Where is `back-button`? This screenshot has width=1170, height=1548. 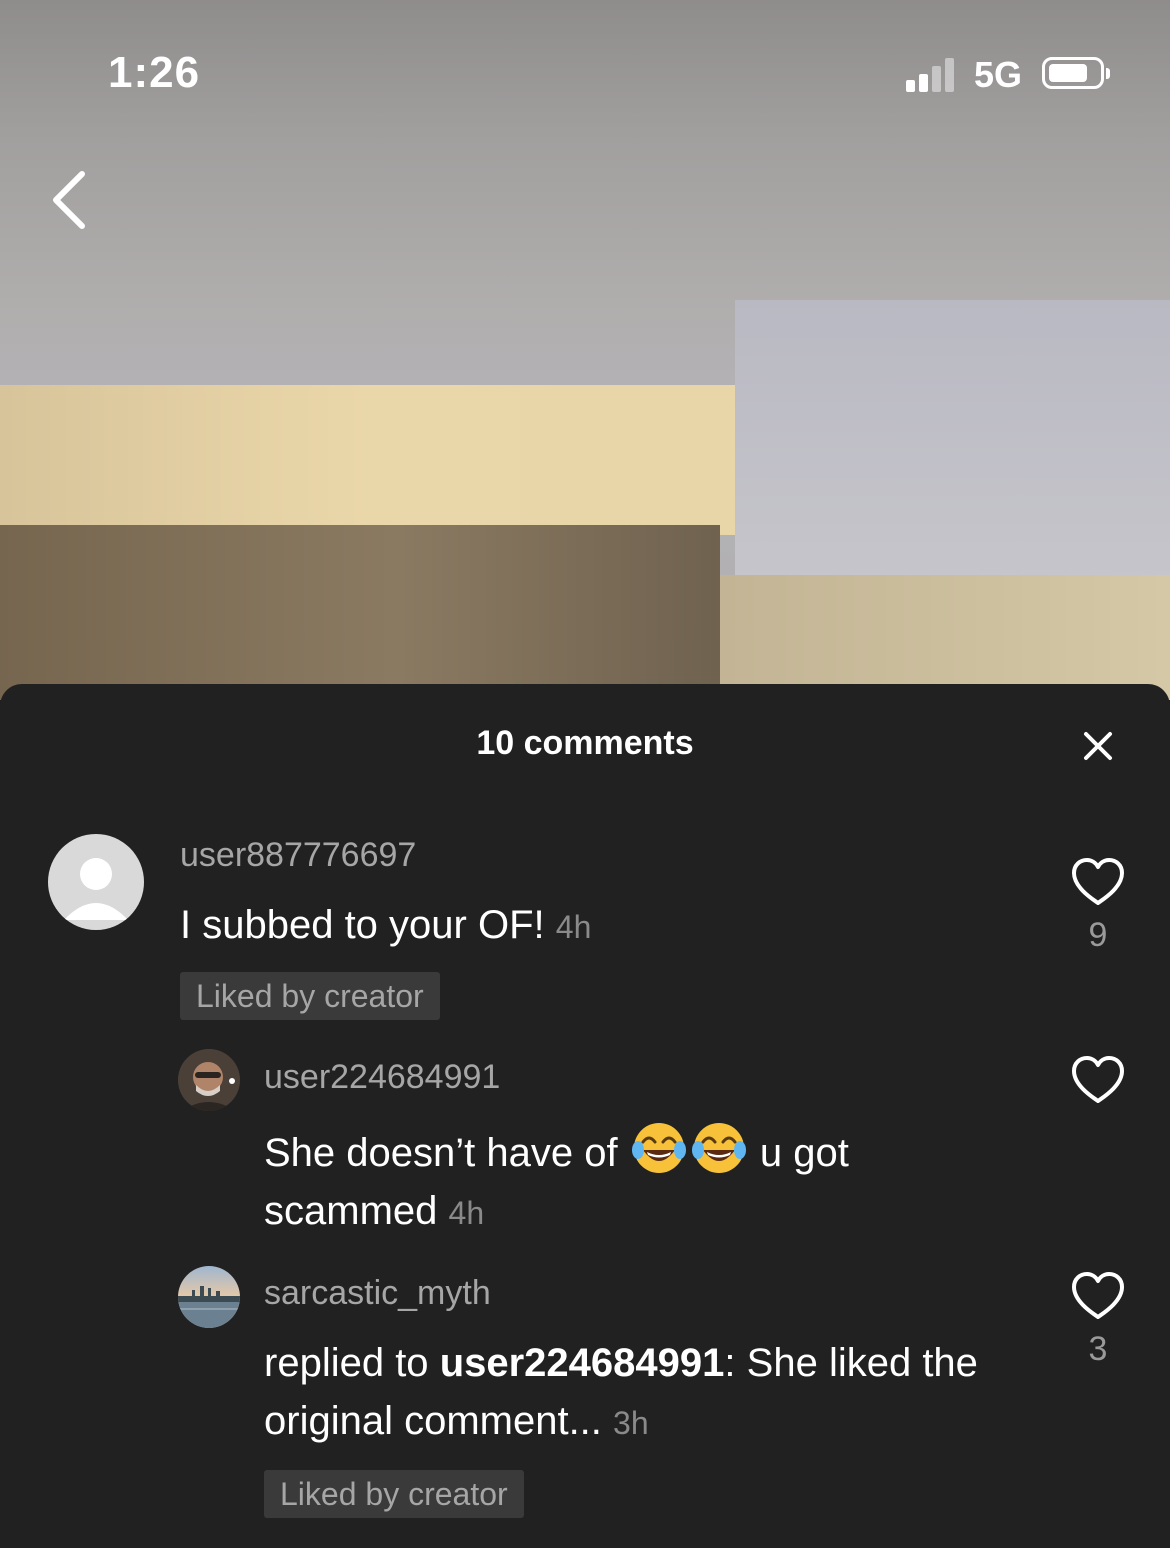 back-button is located at coordinates (71, 200).